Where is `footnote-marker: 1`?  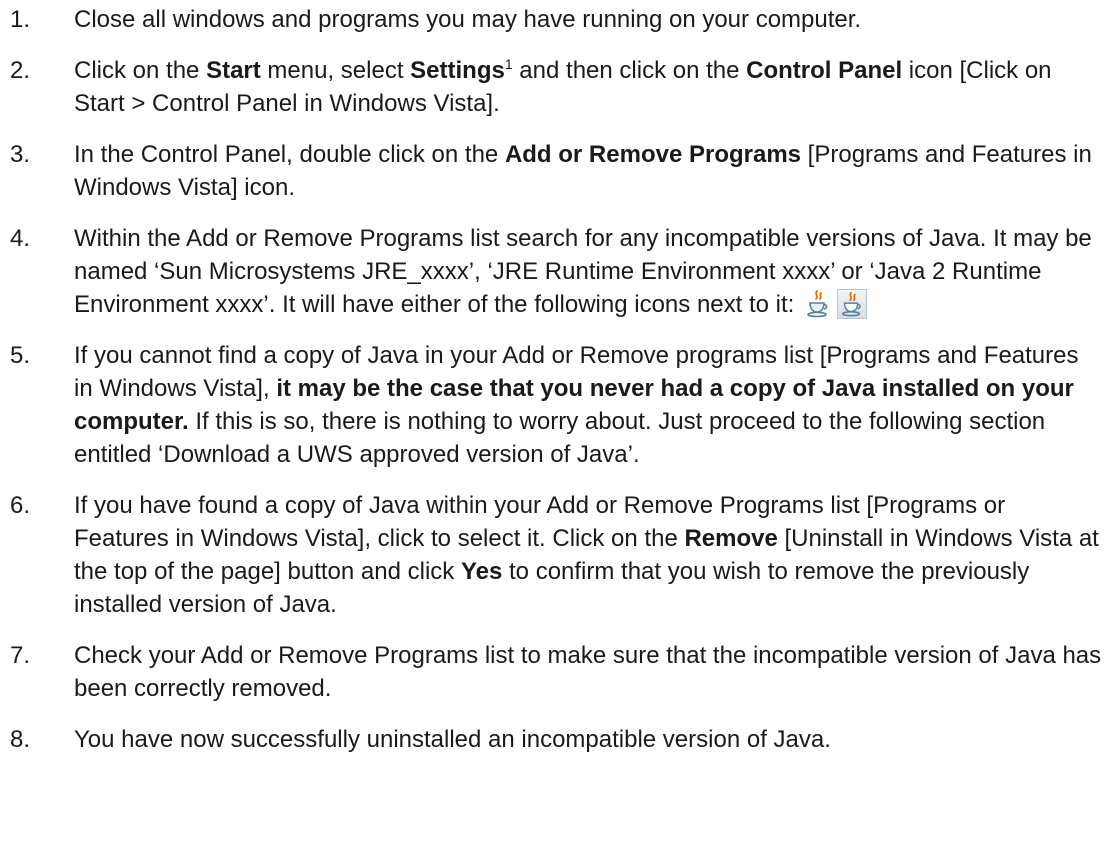 footnote-marker: 1 is located at coordinates (508, 64).